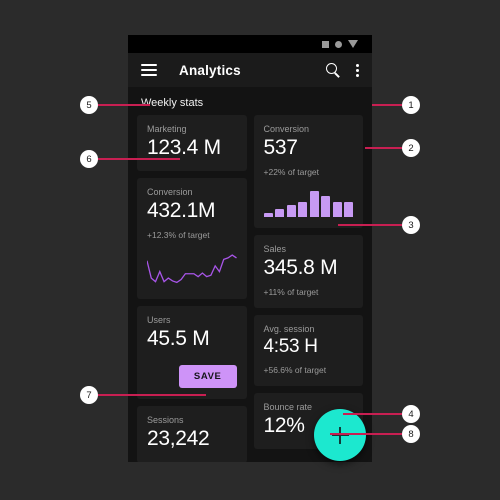  Describe the element at coordinates (338, 44) in the screenshot. I see `circle-icon` at that location.